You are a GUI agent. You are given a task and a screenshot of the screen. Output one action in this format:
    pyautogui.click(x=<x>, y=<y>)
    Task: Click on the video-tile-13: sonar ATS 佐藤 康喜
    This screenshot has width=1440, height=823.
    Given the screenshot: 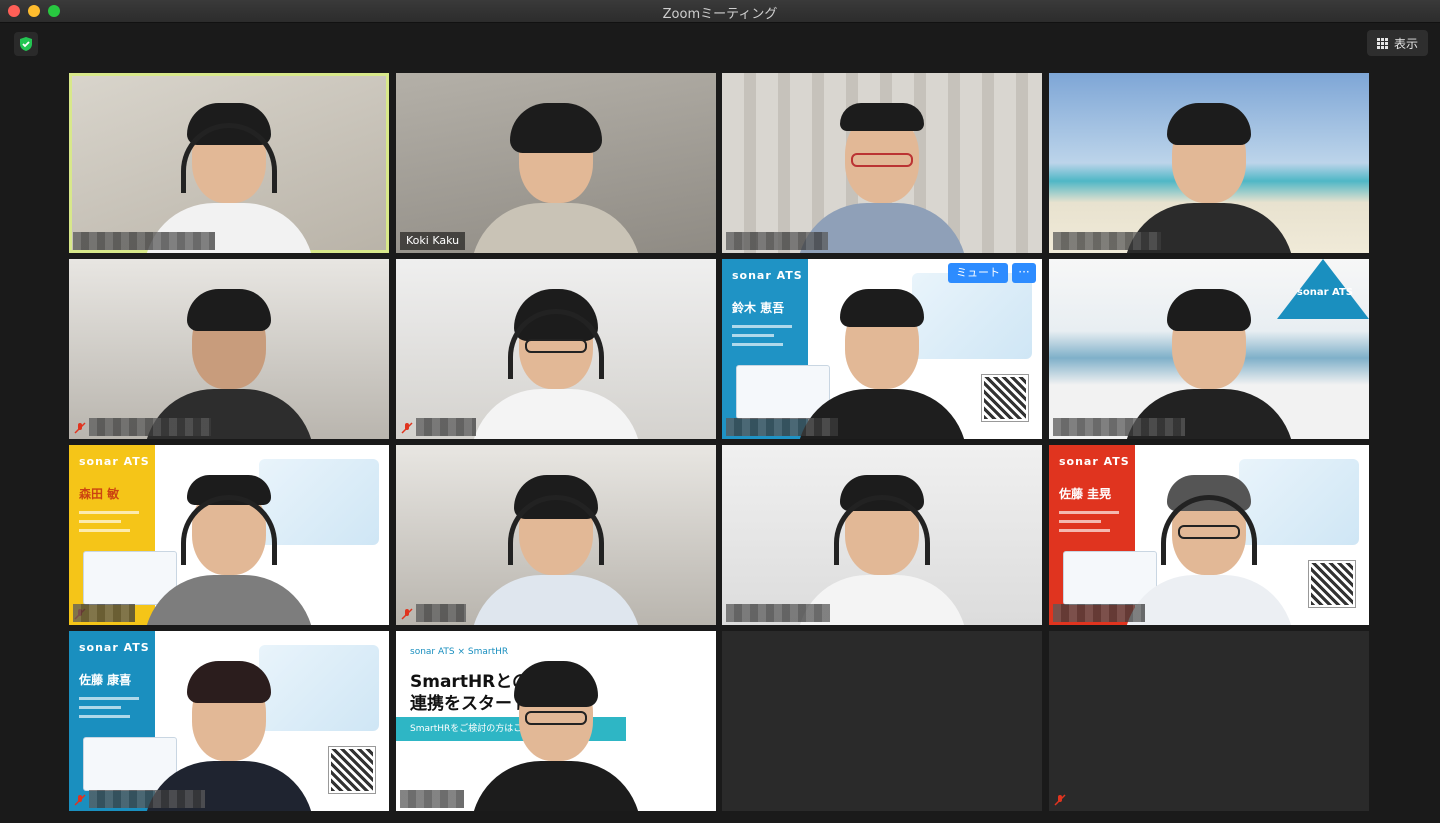 What is the action you would take?
    pyautogui.click(x=229, y=721)
    